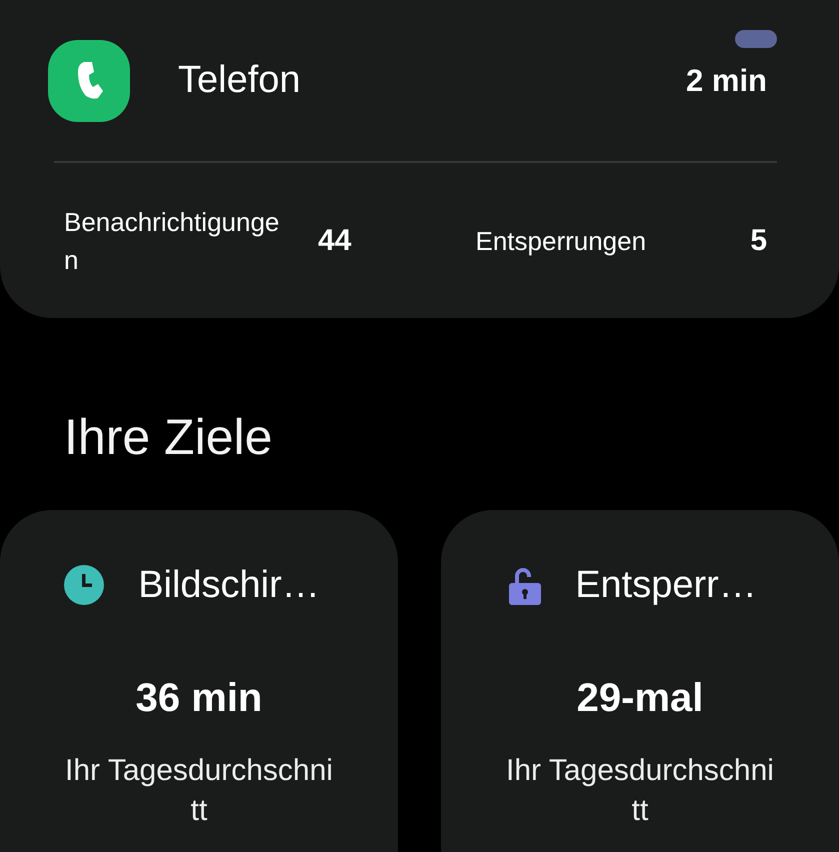  What do you see at coordinates (640, 698) in the screenshot?
I see `goal-value: 29-mal` at bounding box center [640, 698].